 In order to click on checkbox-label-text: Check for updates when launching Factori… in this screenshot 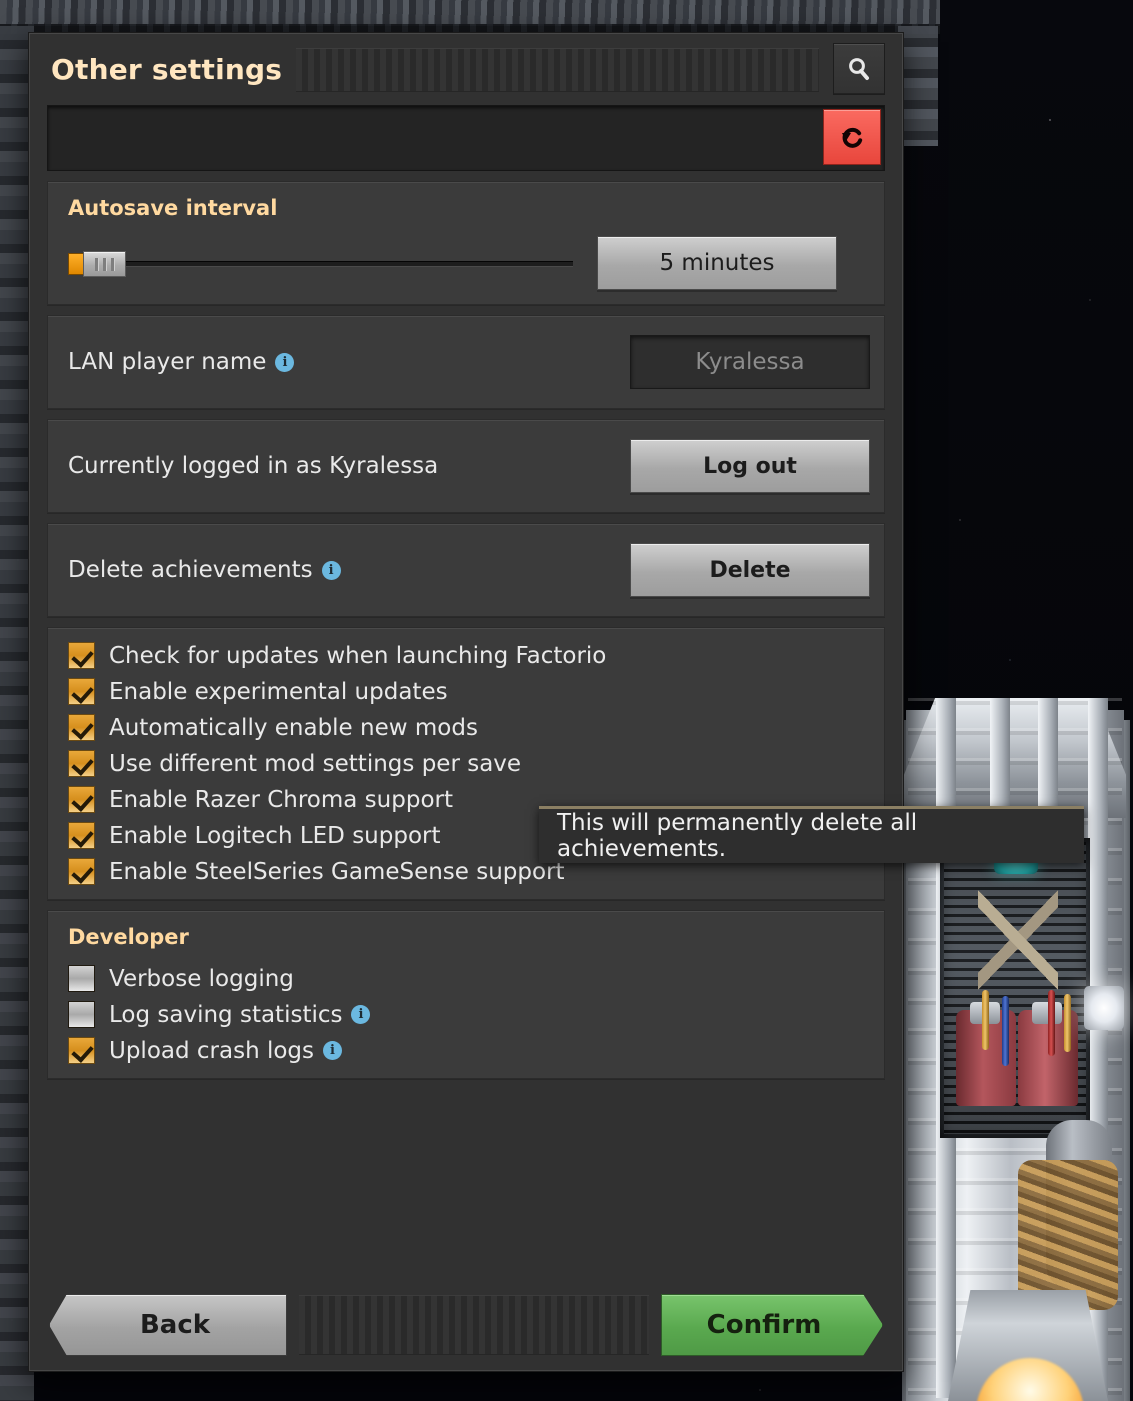, I will do `click(358, 655)`.